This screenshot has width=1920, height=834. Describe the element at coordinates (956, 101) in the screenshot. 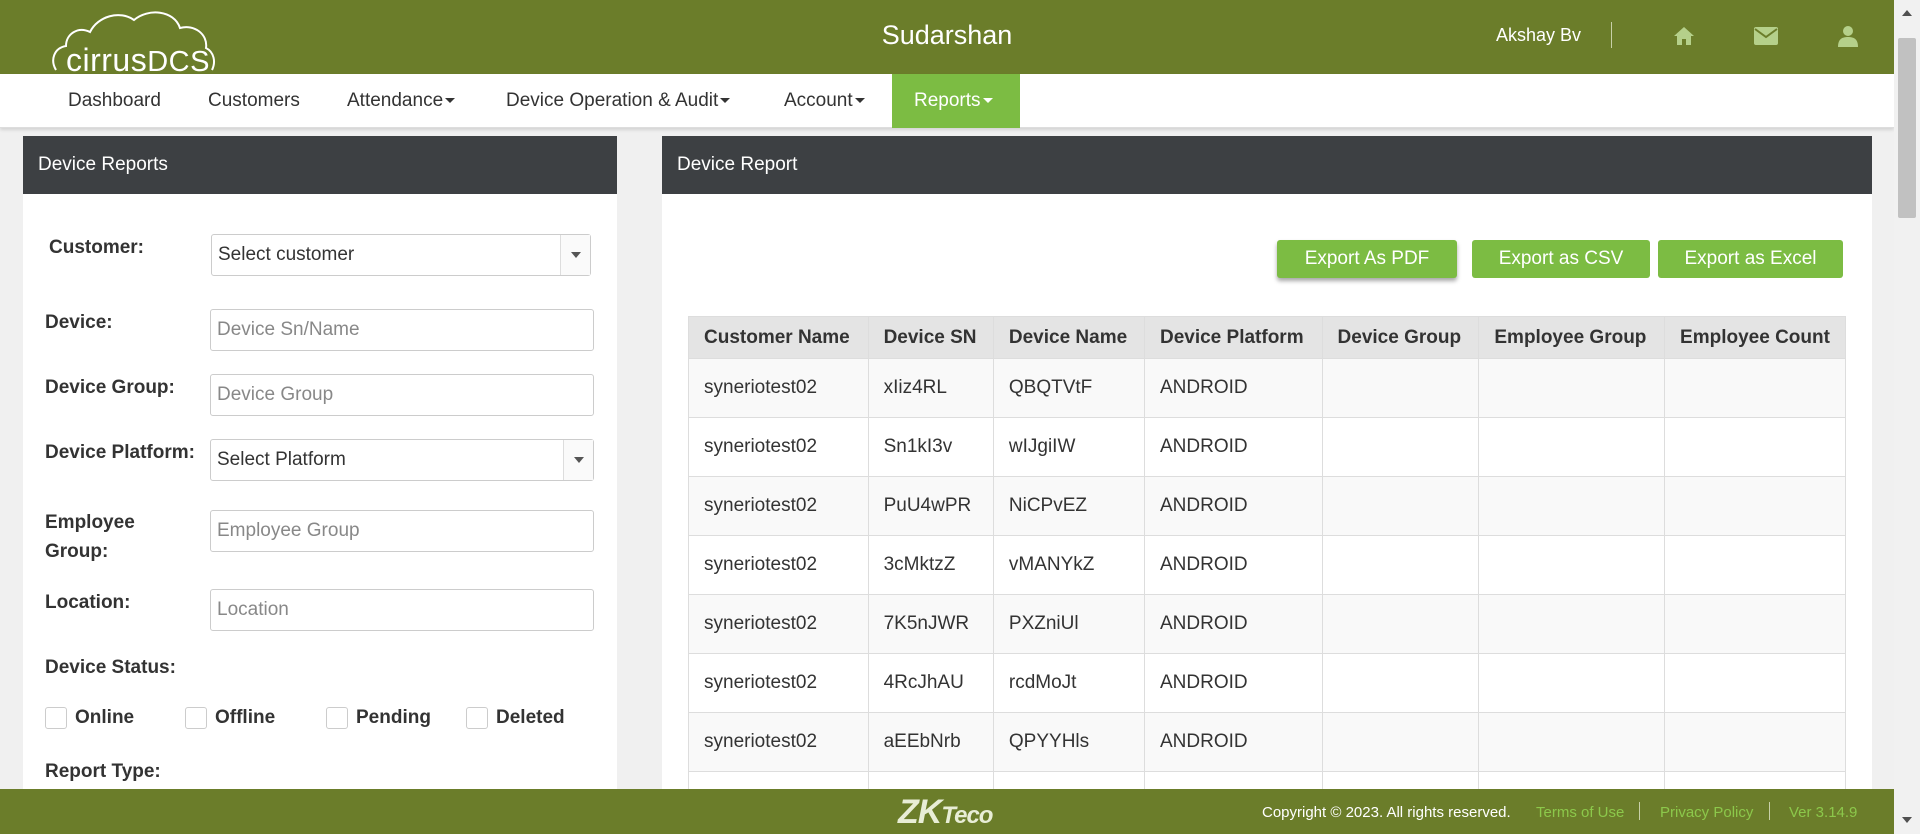

I see `nav-reports: Reports` at that location.